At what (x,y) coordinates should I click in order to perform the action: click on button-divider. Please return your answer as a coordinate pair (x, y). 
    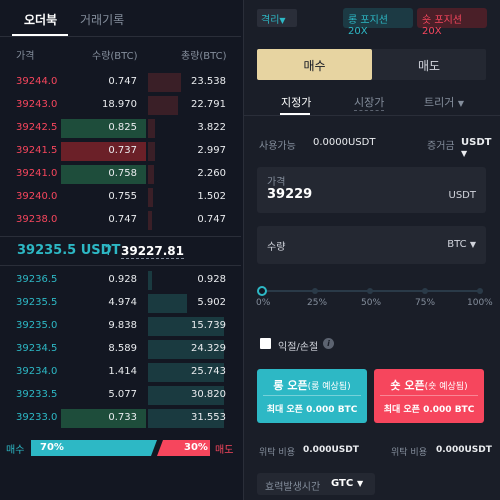
    Looking at the image, I should click on (312, 395).